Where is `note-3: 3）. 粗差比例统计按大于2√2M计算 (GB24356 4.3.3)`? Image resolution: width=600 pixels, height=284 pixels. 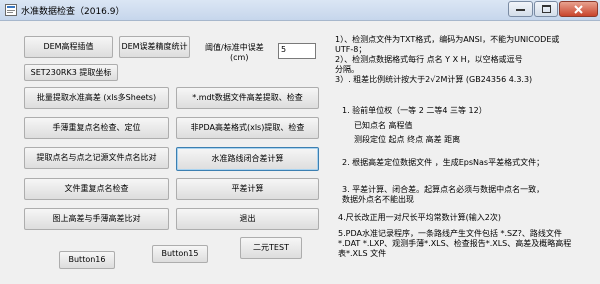 note-3: 3）. 粗差比例统计按大于2√2M计算 (GB24356 4.3.3) is located at coordinates (434, 79).